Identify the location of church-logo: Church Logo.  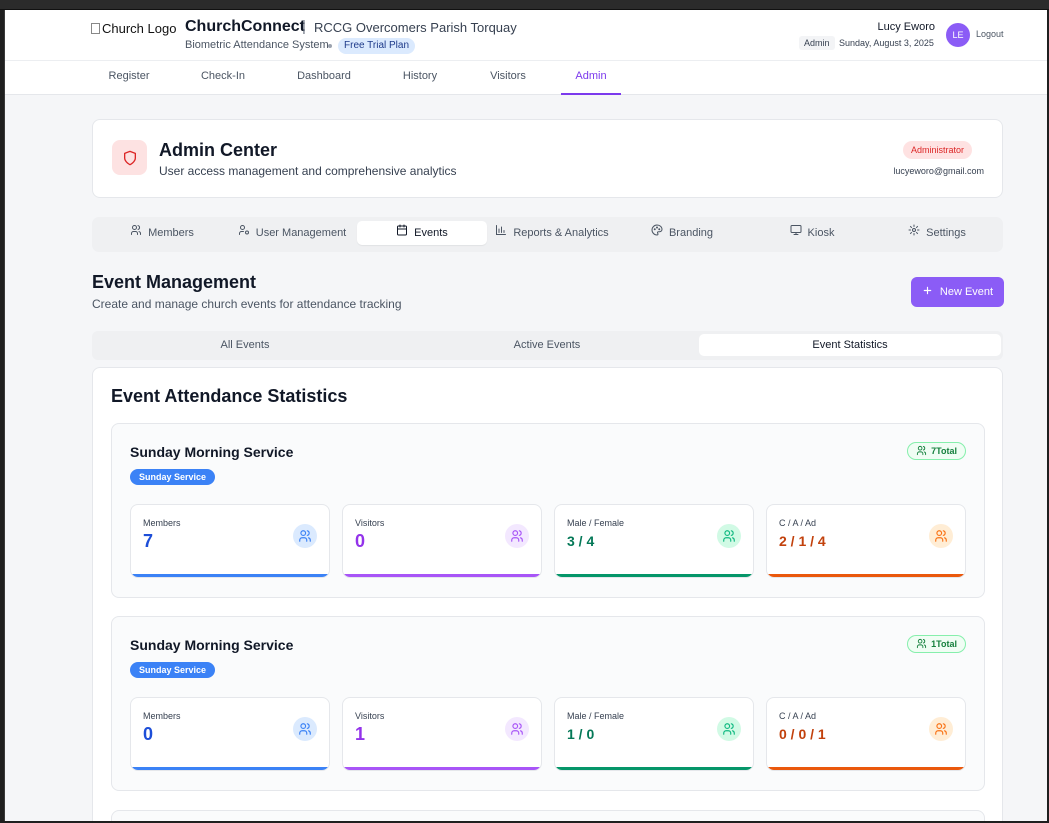
(133, 28).